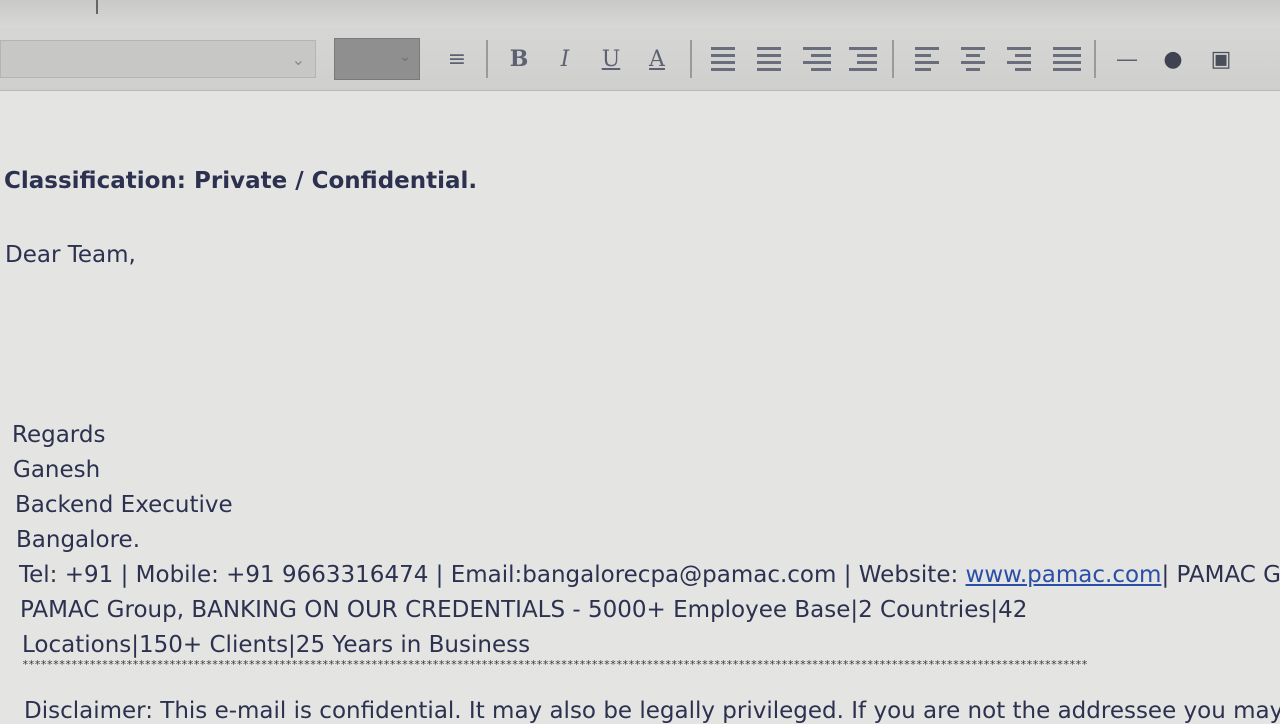  I want to click on signature-name: Ganesh, so click(57, 470).